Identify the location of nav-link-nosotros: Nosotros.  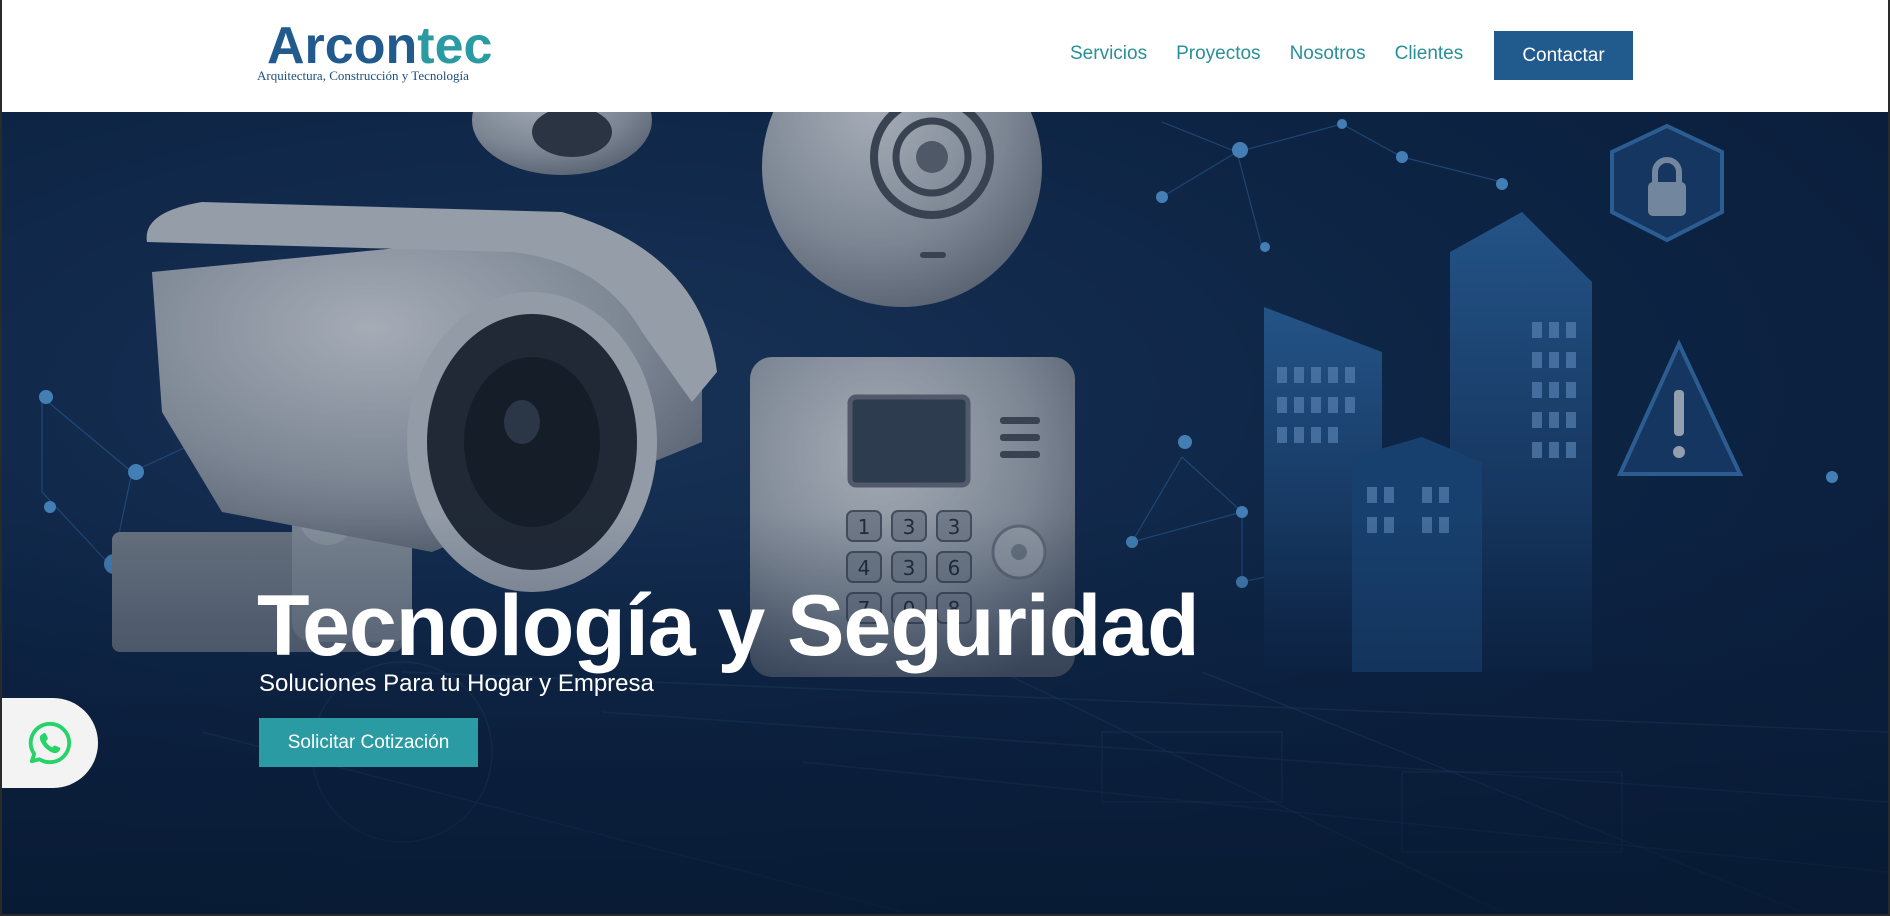
(1328, 54).